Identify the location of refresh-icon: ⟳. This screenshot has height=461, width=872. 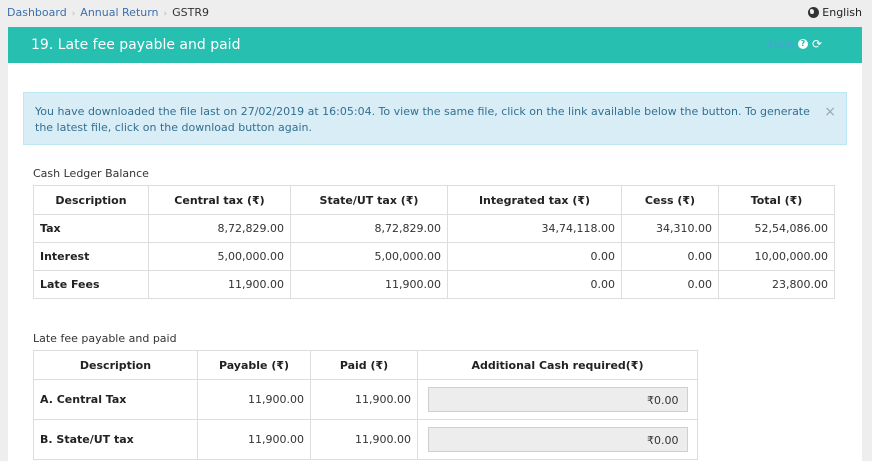
(817, 44).